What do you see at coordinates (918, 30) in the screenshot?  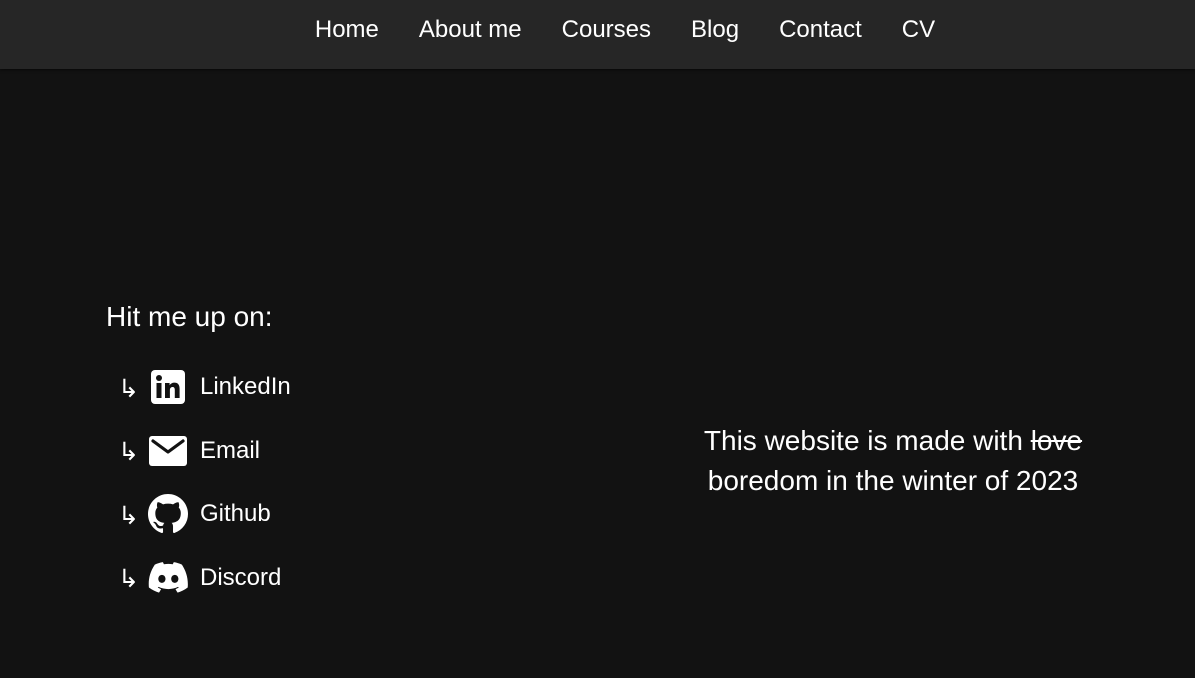 I see `nav-cv-link: CV` at bounding box center [918, 30].